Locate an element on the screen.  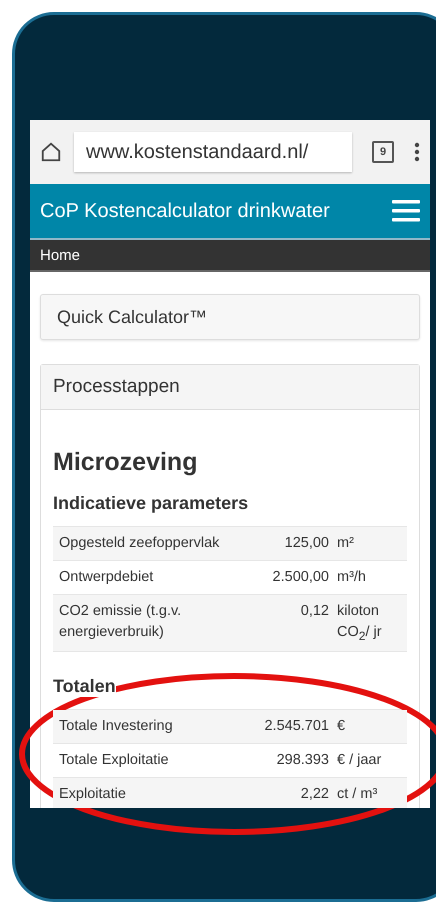
parameter-value: 0,12 is located at coordinates (315, 612).